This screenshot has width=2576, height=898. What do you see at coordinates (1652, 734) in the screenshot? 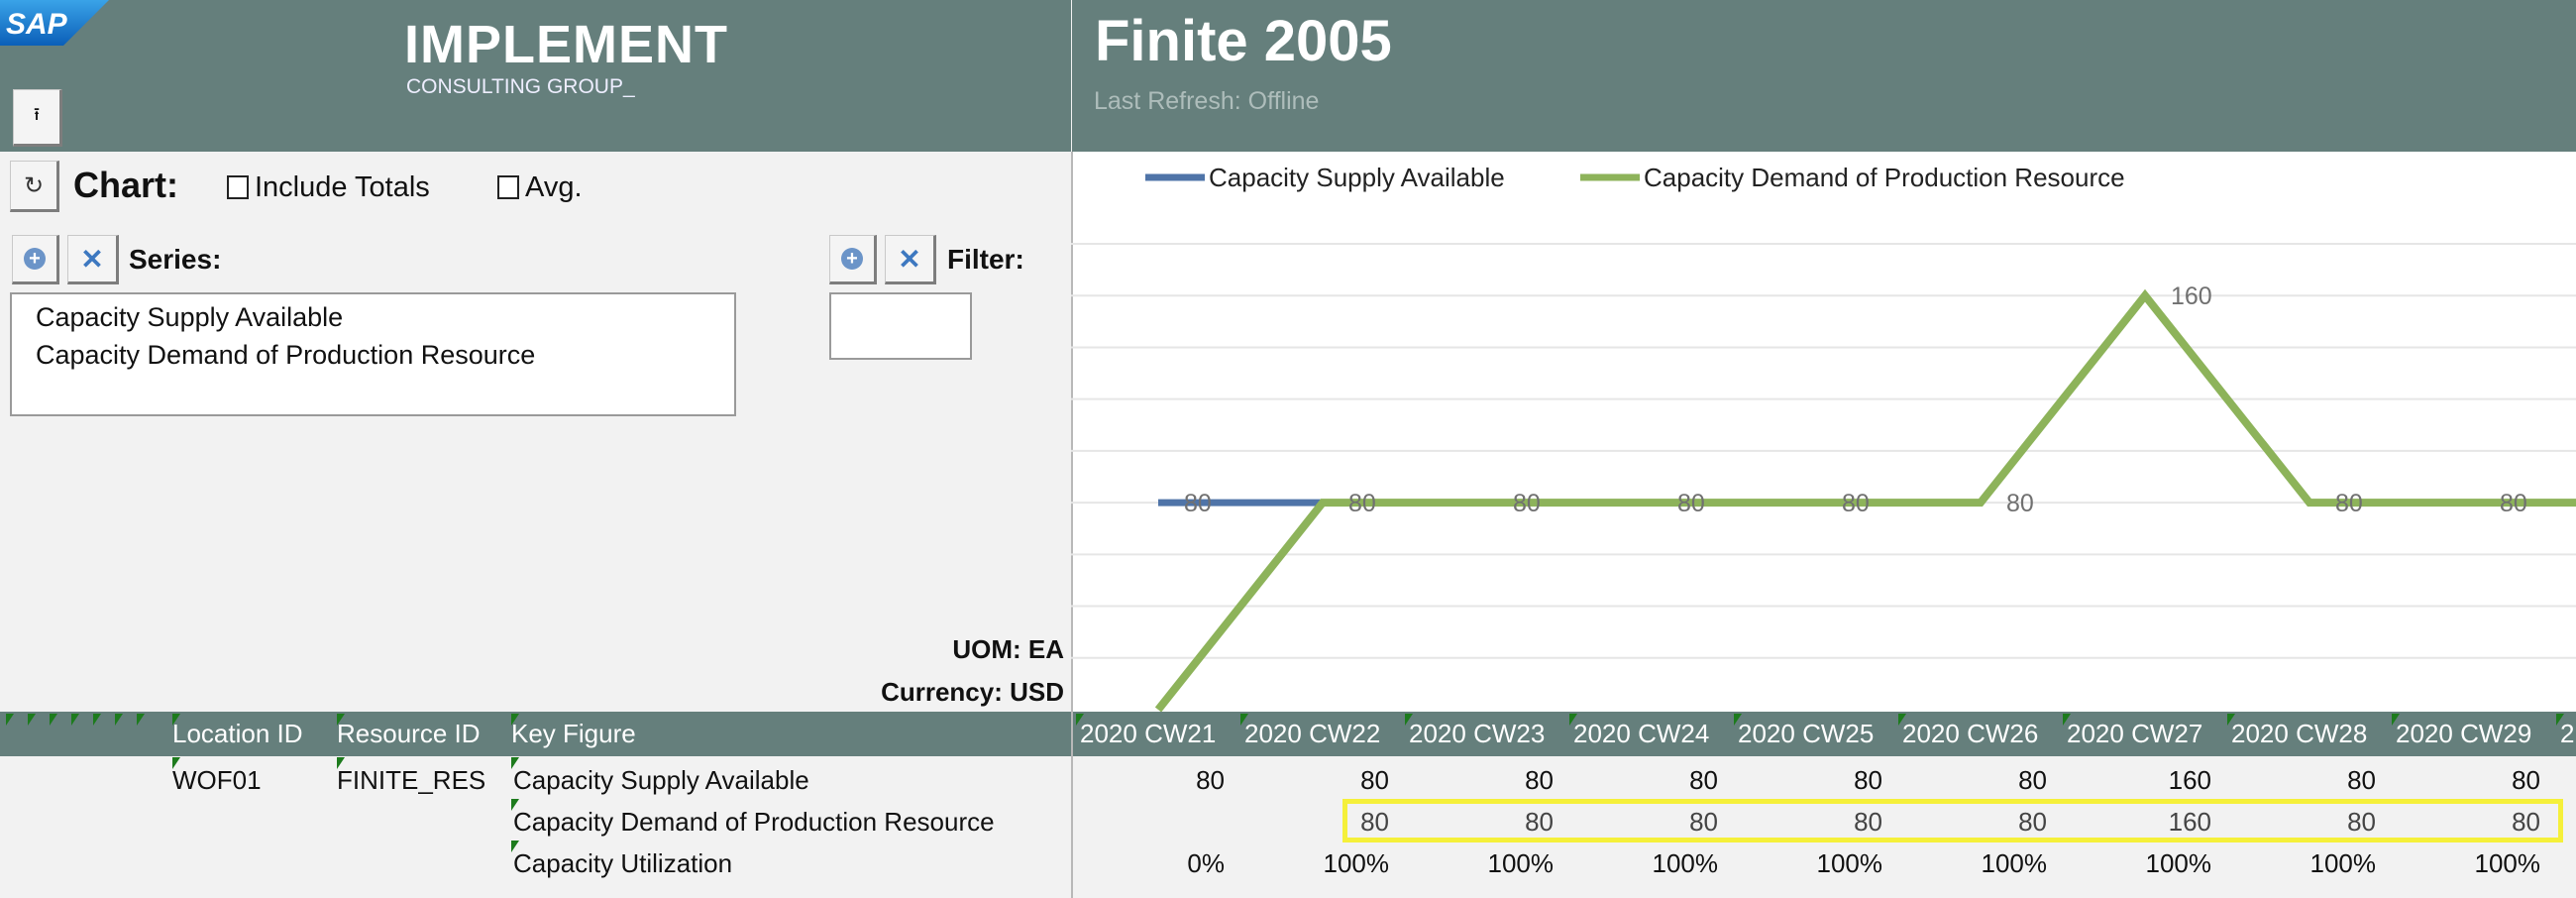
I see `header-week: 2020 CW24` at bounding box center [1652, 734].